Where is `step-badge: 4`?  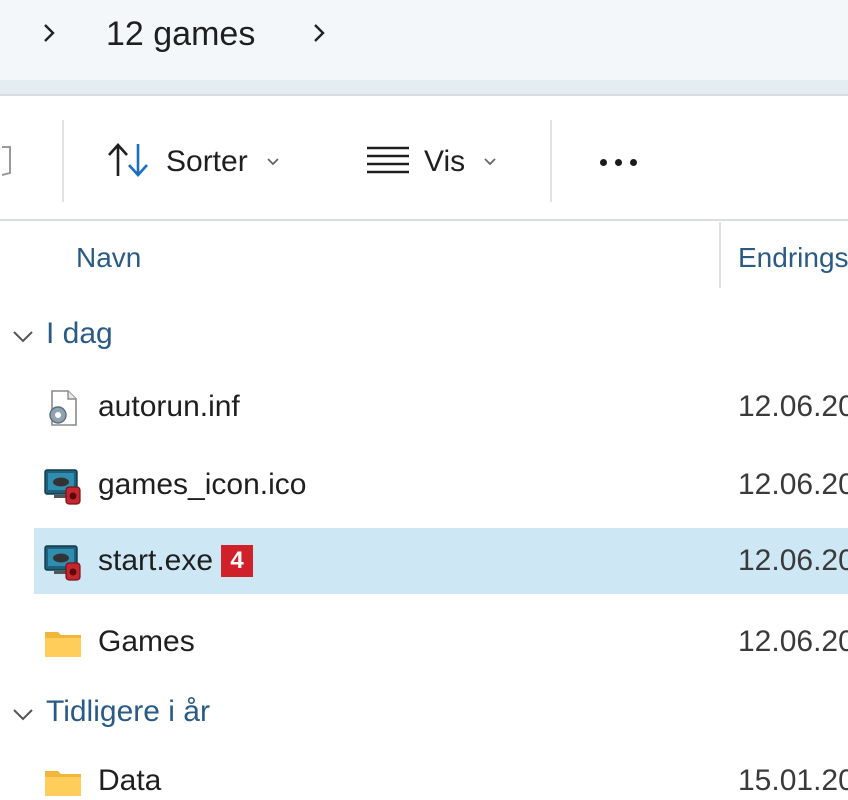
step-badge: 4 is located at coordinates (237, 561).